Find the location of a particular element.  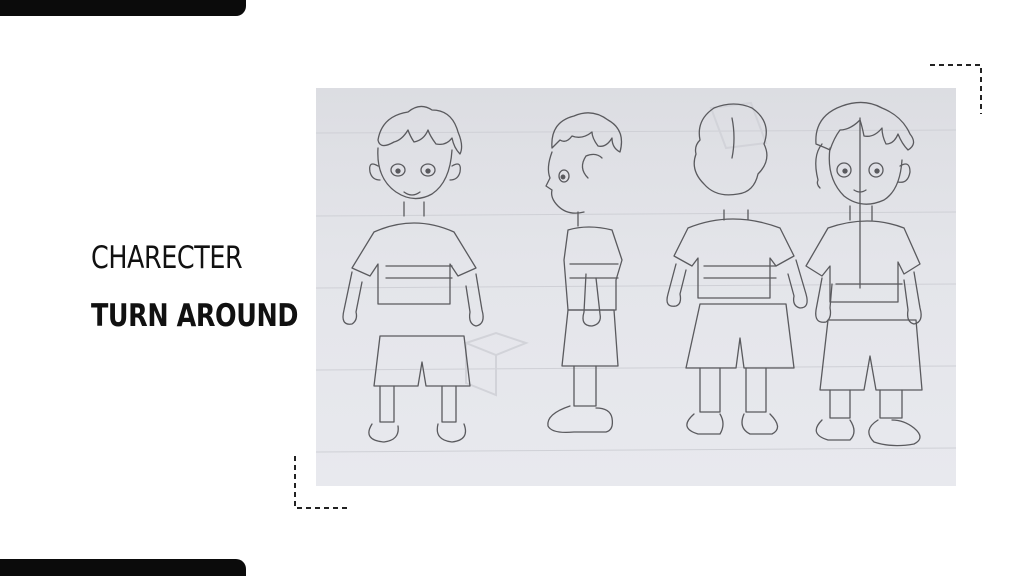

top-accent-bar is located at coordinates (123, 8).